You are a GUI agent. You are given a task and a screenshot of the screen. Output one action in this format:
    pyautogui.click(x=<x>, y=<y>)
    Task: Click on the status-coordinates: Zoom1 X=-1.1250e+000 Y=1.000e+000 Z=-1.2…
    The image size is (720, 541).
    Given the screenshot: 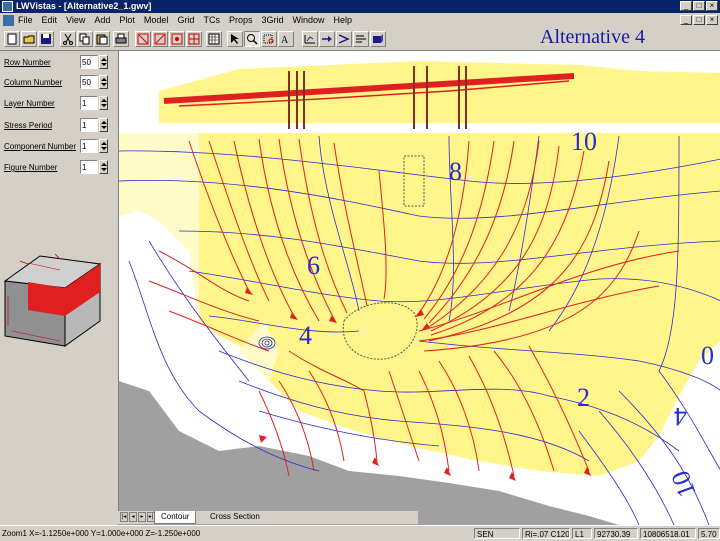 What is the action you would take?
    pyautogui.click(x=101, y=533)
    